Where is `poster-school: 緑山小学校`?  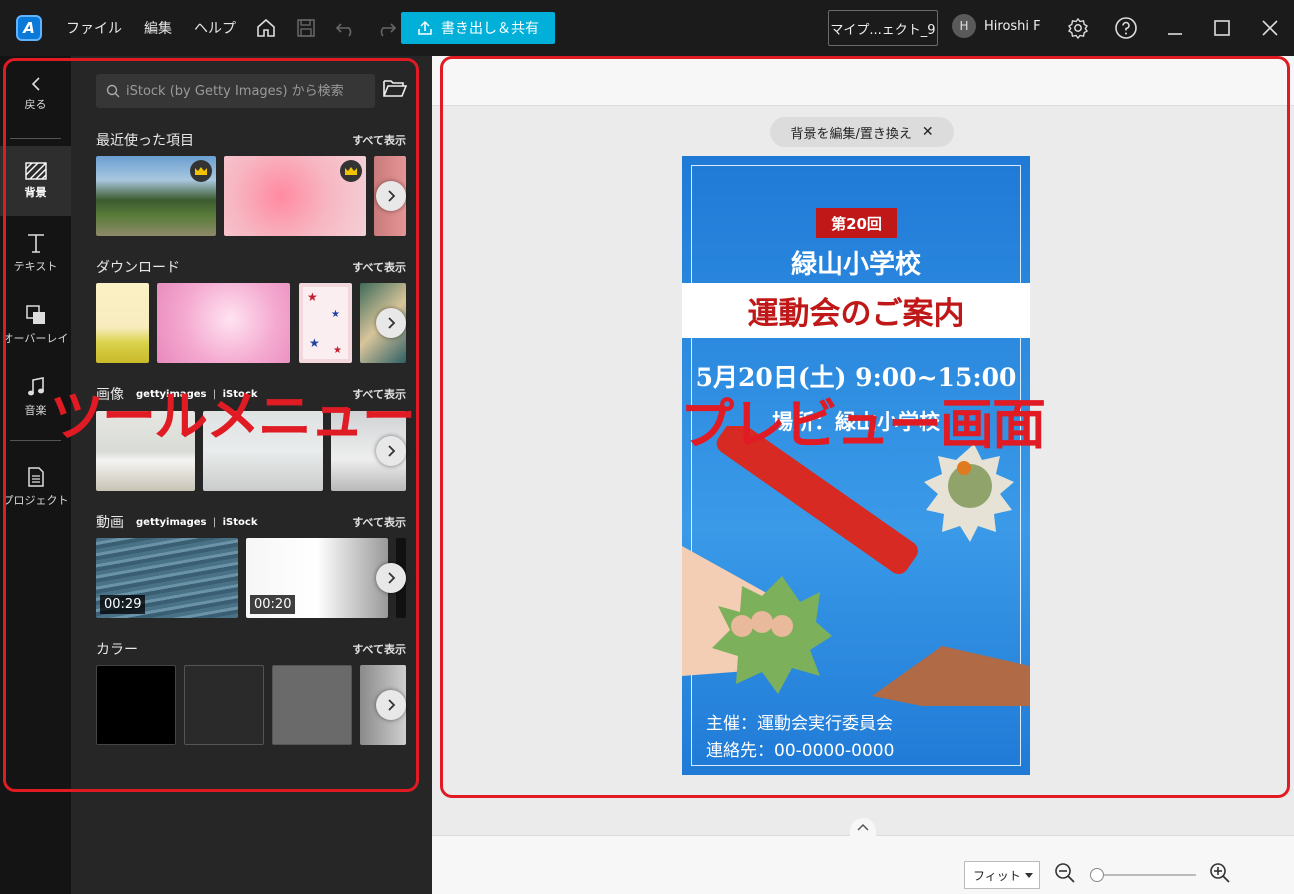 poster-school: 緑山小学校 is located at coordinates (855, 265).